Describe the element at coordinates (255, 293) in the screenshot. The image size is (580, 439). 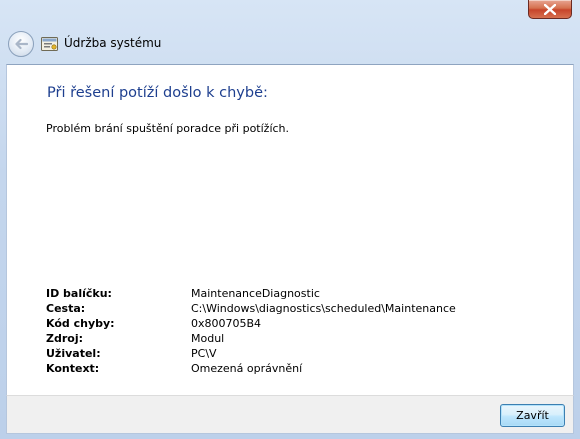
I see `detail-value: MaintenanceDiagnostic` at that location.